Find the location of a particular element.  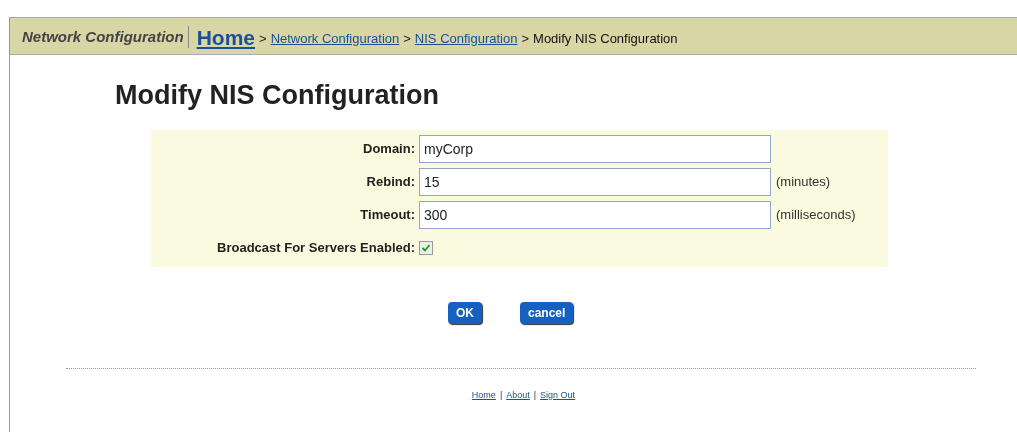

section-title: Network Configuration is located at coordinates (105, 36).